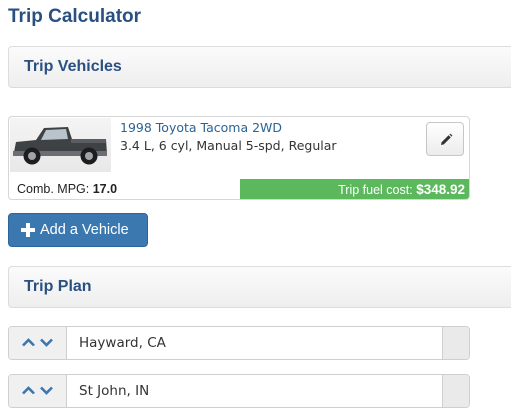  I want to click on edit-vehicle-button, so click(445, 139).